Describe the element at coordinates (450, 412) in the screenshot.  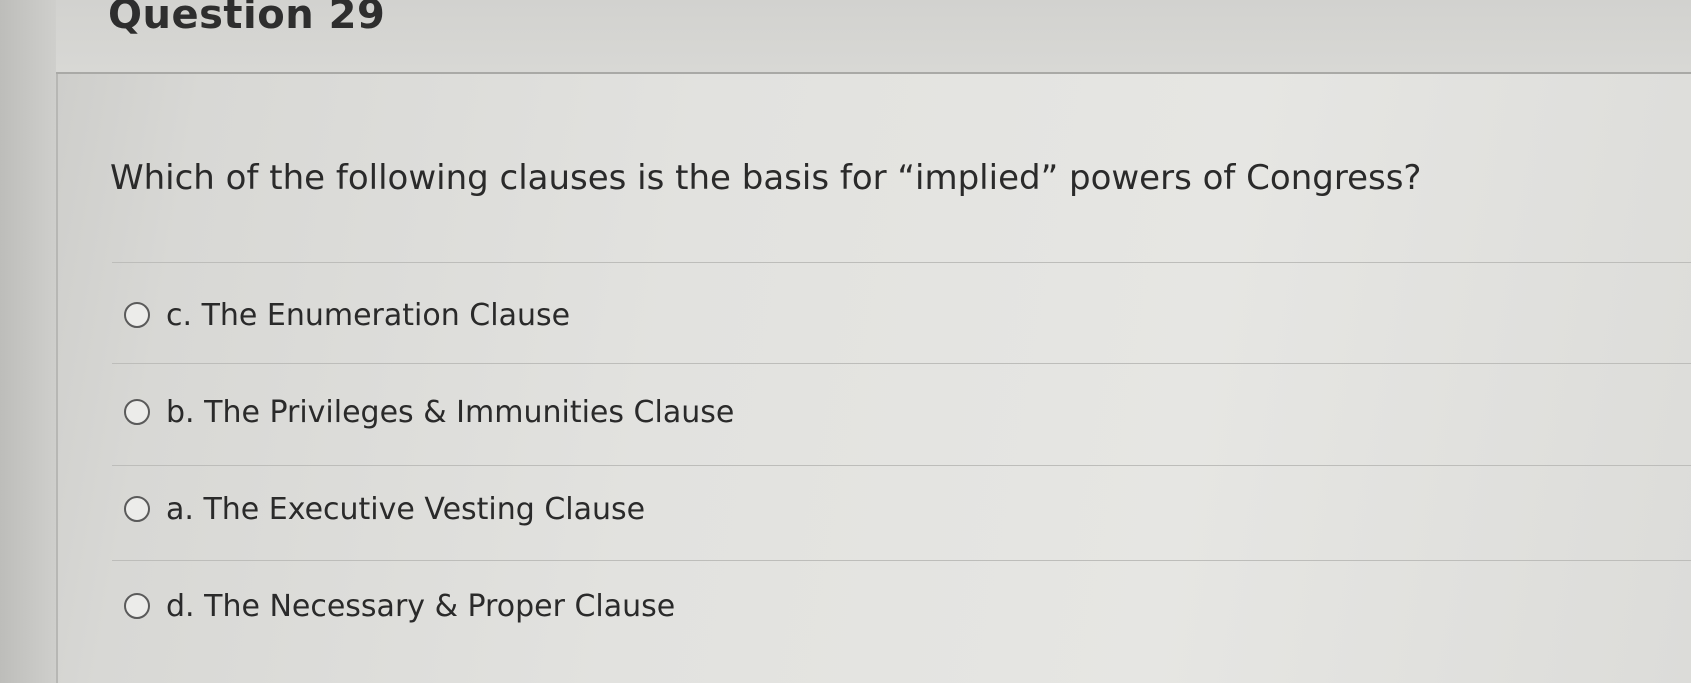
I see `answer-option-label: b. The Privileges & Immunities Clause` at that location.